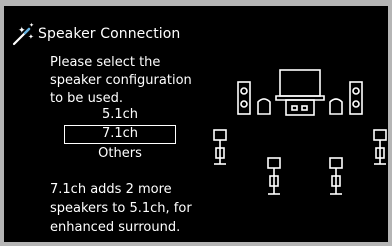  What do you see at coordinates (109, 34) in the screenshot?
I see `page-title: Speaker Connection` at bounding box center [109, 34].